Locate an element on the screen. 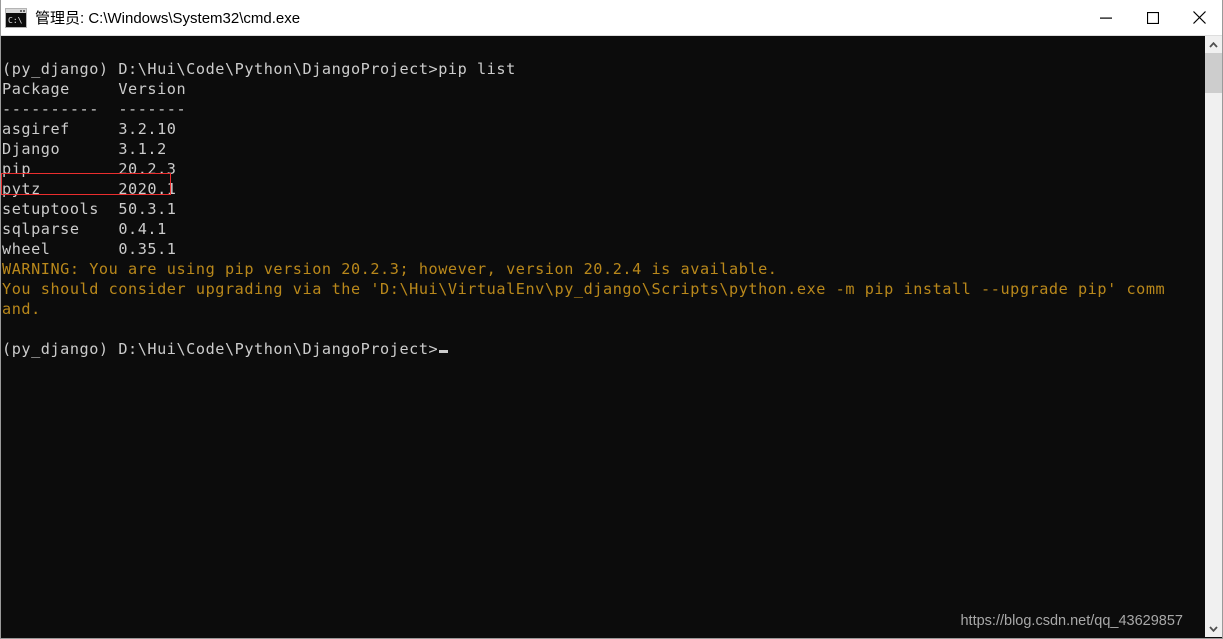  console-line-warning: and. is located at coordinates (21, 309).